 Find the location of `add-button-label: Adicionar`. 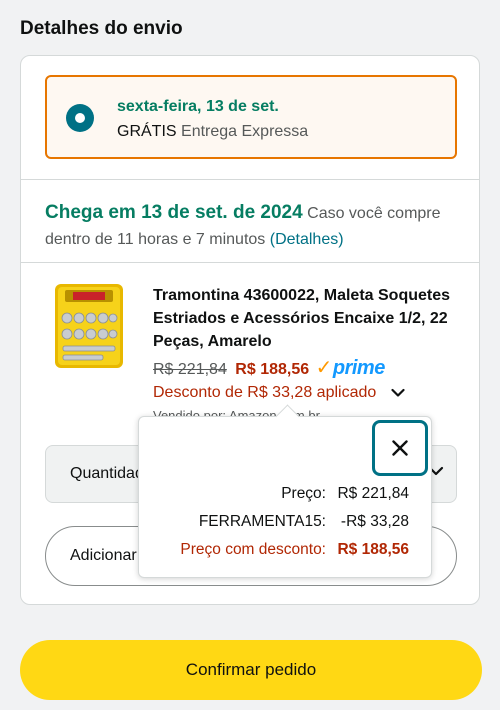

add-button-label: Adicionar is located at coordinates (103, 555).